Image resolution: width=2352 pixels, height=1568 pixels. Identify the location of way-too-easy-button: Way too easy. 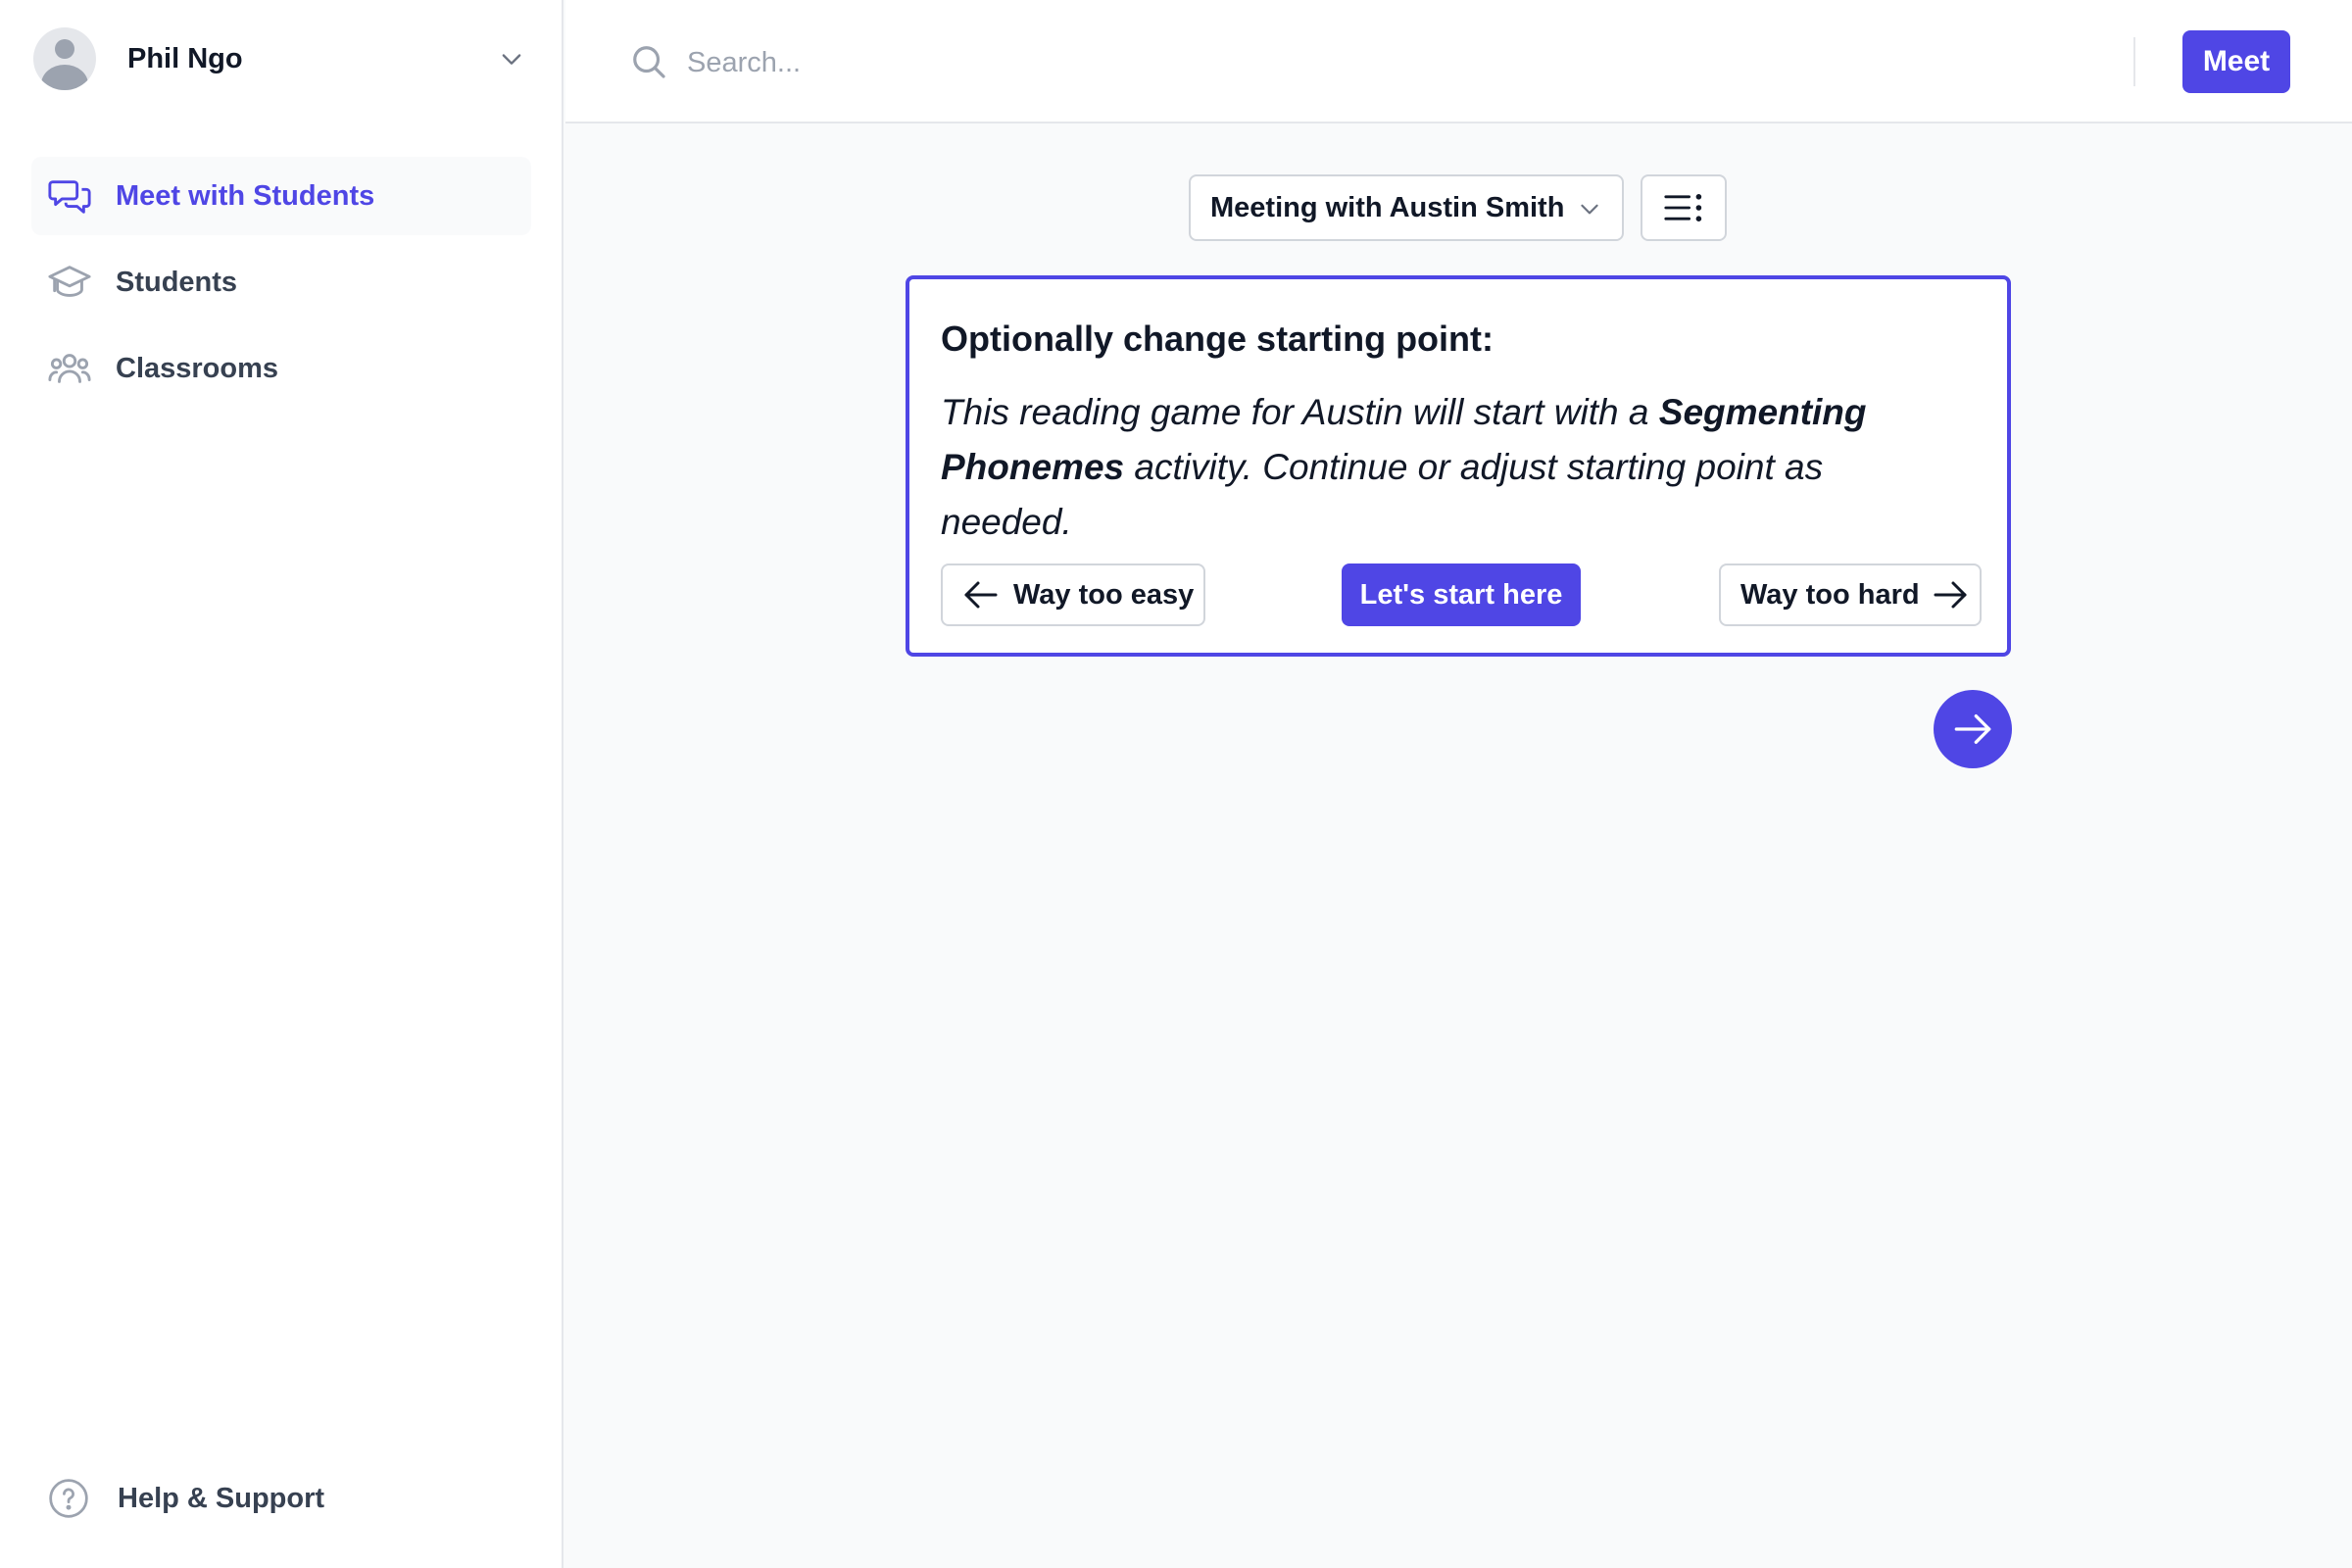
(1073, 595).